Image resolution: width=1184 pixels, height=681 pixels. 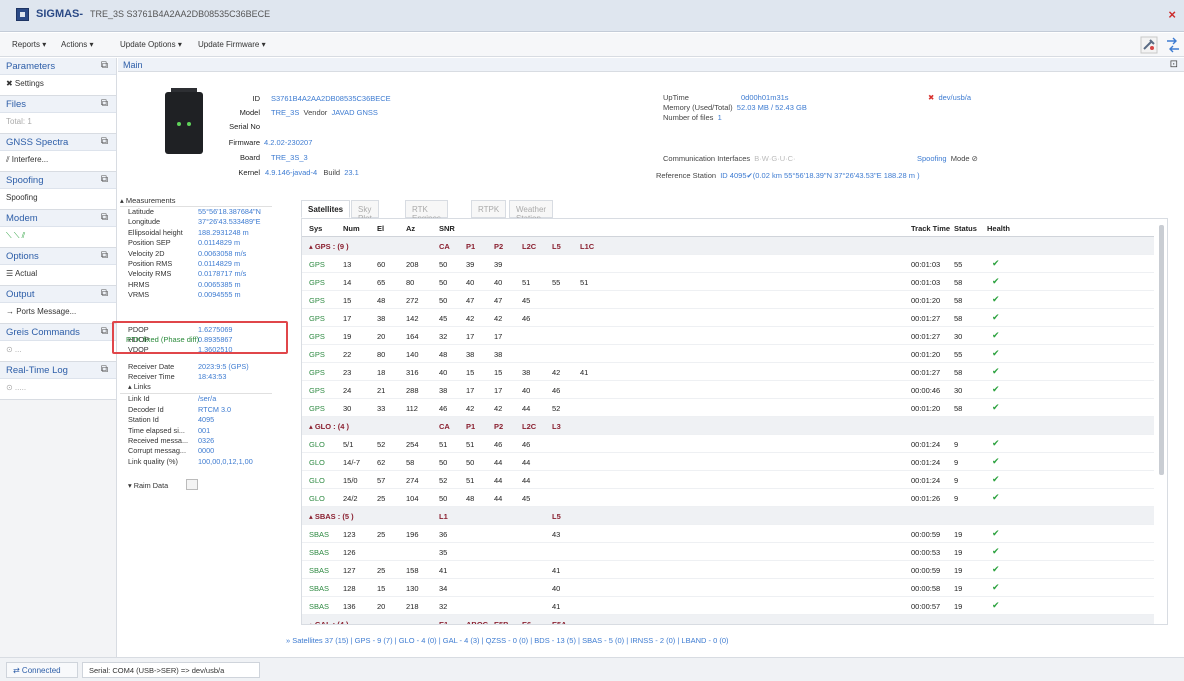 I want to click on sidebar-head-files: Files ⧉, so click(x=58, y=104).